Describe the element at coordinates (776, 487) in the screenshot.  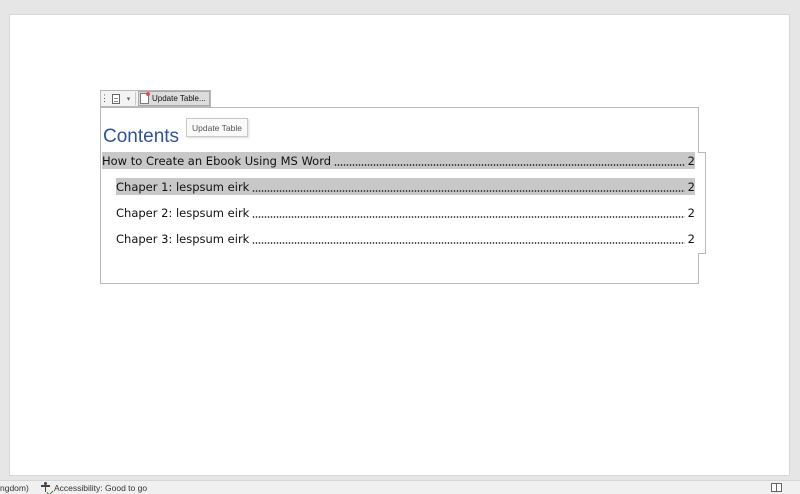
I see `read-mode-icon` at that location.